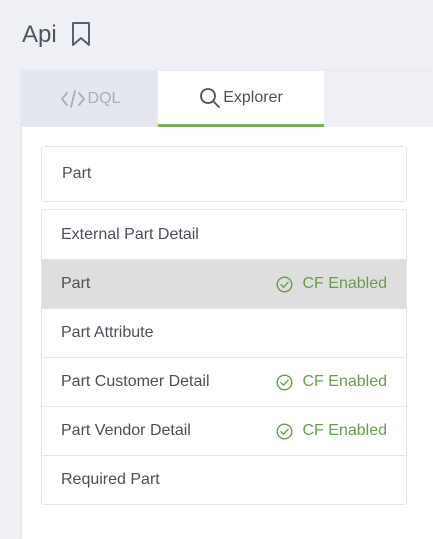 The width and height of the screenshot is (433, 539). What do you see at coordinates (39, 34) in the screenshot?
I see `page-title: Api` at bounding box center [39, 34].